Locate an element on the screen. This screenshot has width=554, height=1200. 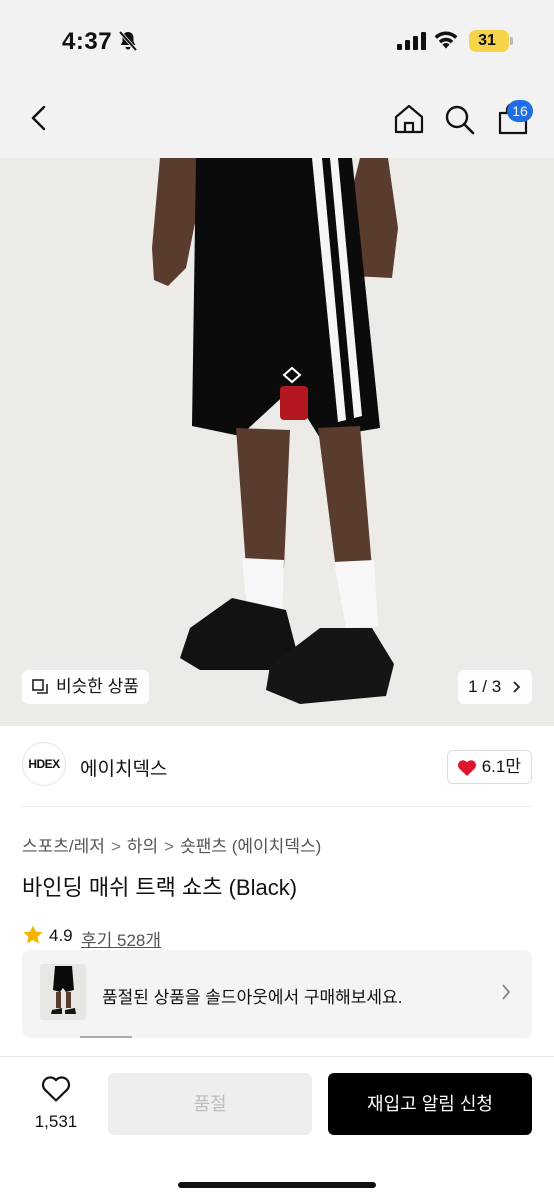
similar-products-button: 비슷한 상품 is located at coordinates (85, 687).